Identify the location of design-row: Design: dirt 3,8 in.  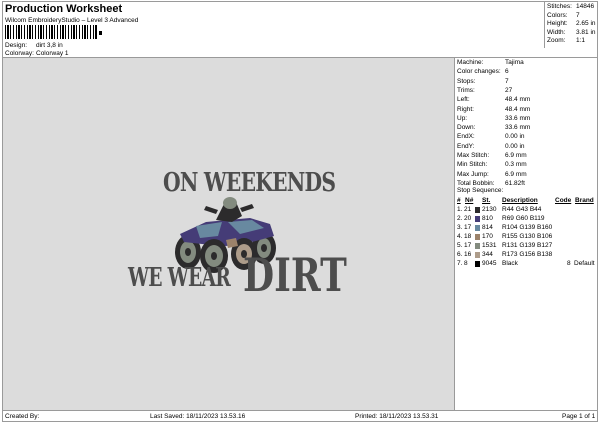
(34, 45).